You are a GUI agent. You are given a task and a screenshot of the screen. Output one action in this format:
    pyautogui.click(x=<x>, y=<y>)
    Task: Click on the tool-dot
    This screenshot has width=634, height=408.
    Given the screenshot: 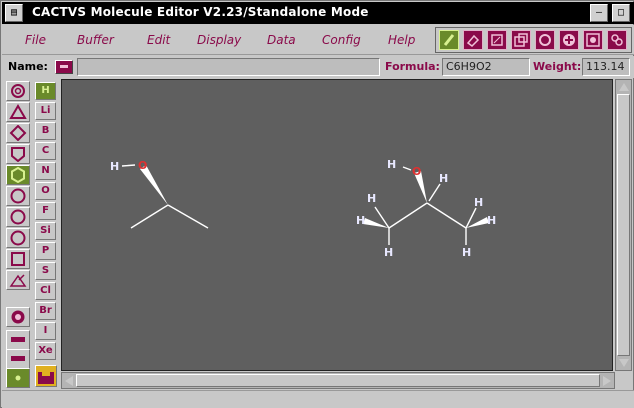 What is the action you would take?
    pyautogui.click(x=18, y=378)
    